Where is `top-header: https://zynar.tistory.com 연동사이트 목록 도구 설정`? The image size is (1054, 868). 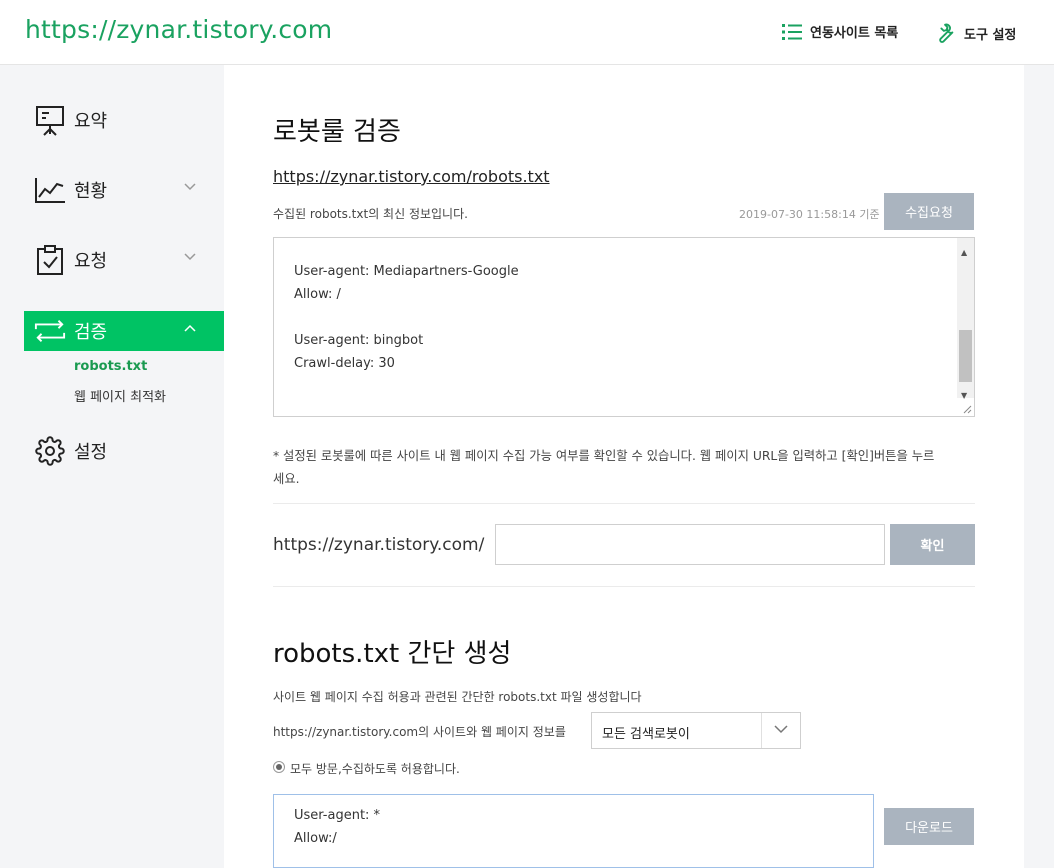 top-header: https://zynar.tistory.com 연동사이트 목록 도구 설정 is located at coordinates (527, 32).